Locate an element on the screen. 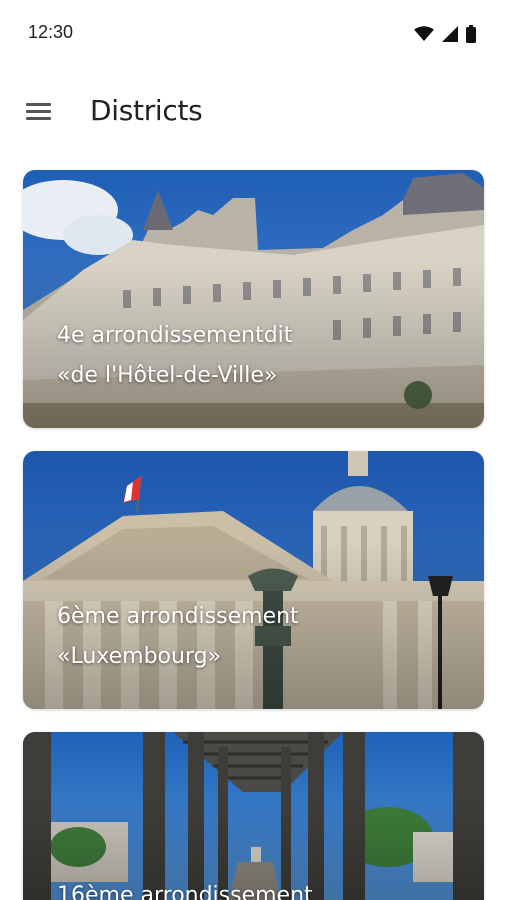  page-title: Districts is located at coordinates (146, 110).